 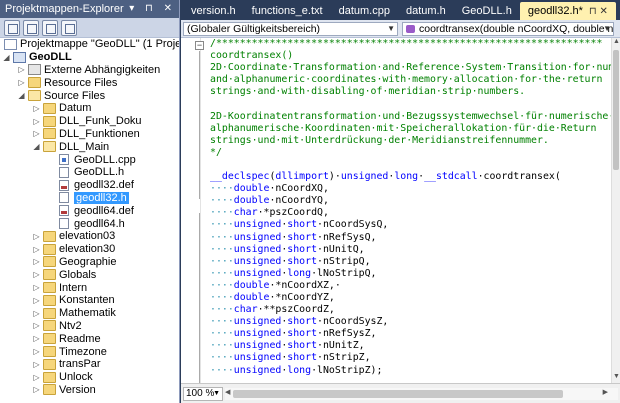 What do you see at coordinates (89, 44) in the screenshot?
I see `tree-node: Projektmappe "GeoDLL" (1 Projekt)` at bounding box center [89, 44].